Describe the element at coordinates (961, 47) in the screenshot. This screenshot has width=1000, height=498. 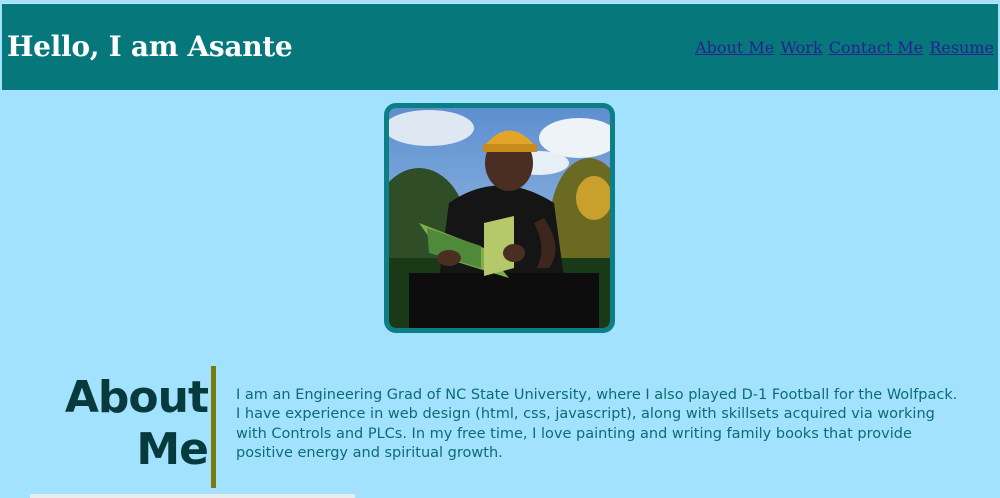
I see `nav-link-resume: Resume` at that location.